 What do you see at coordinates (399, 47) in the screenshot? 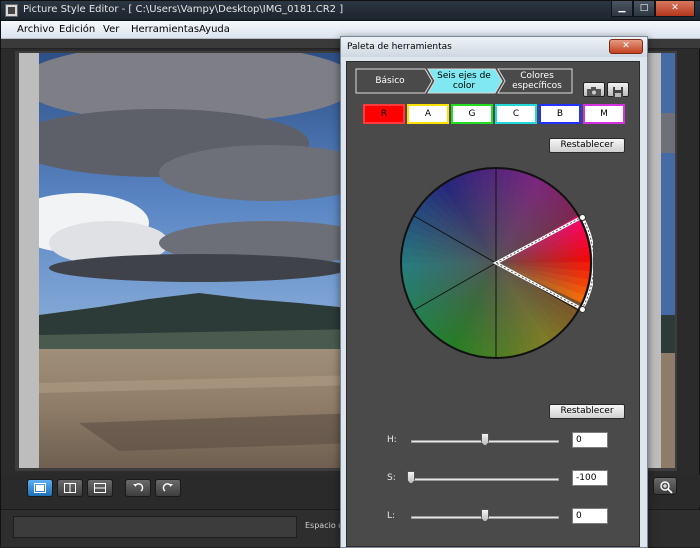
I see `palette-title: Paleta de herramientas` at bounding box center [399, 47].